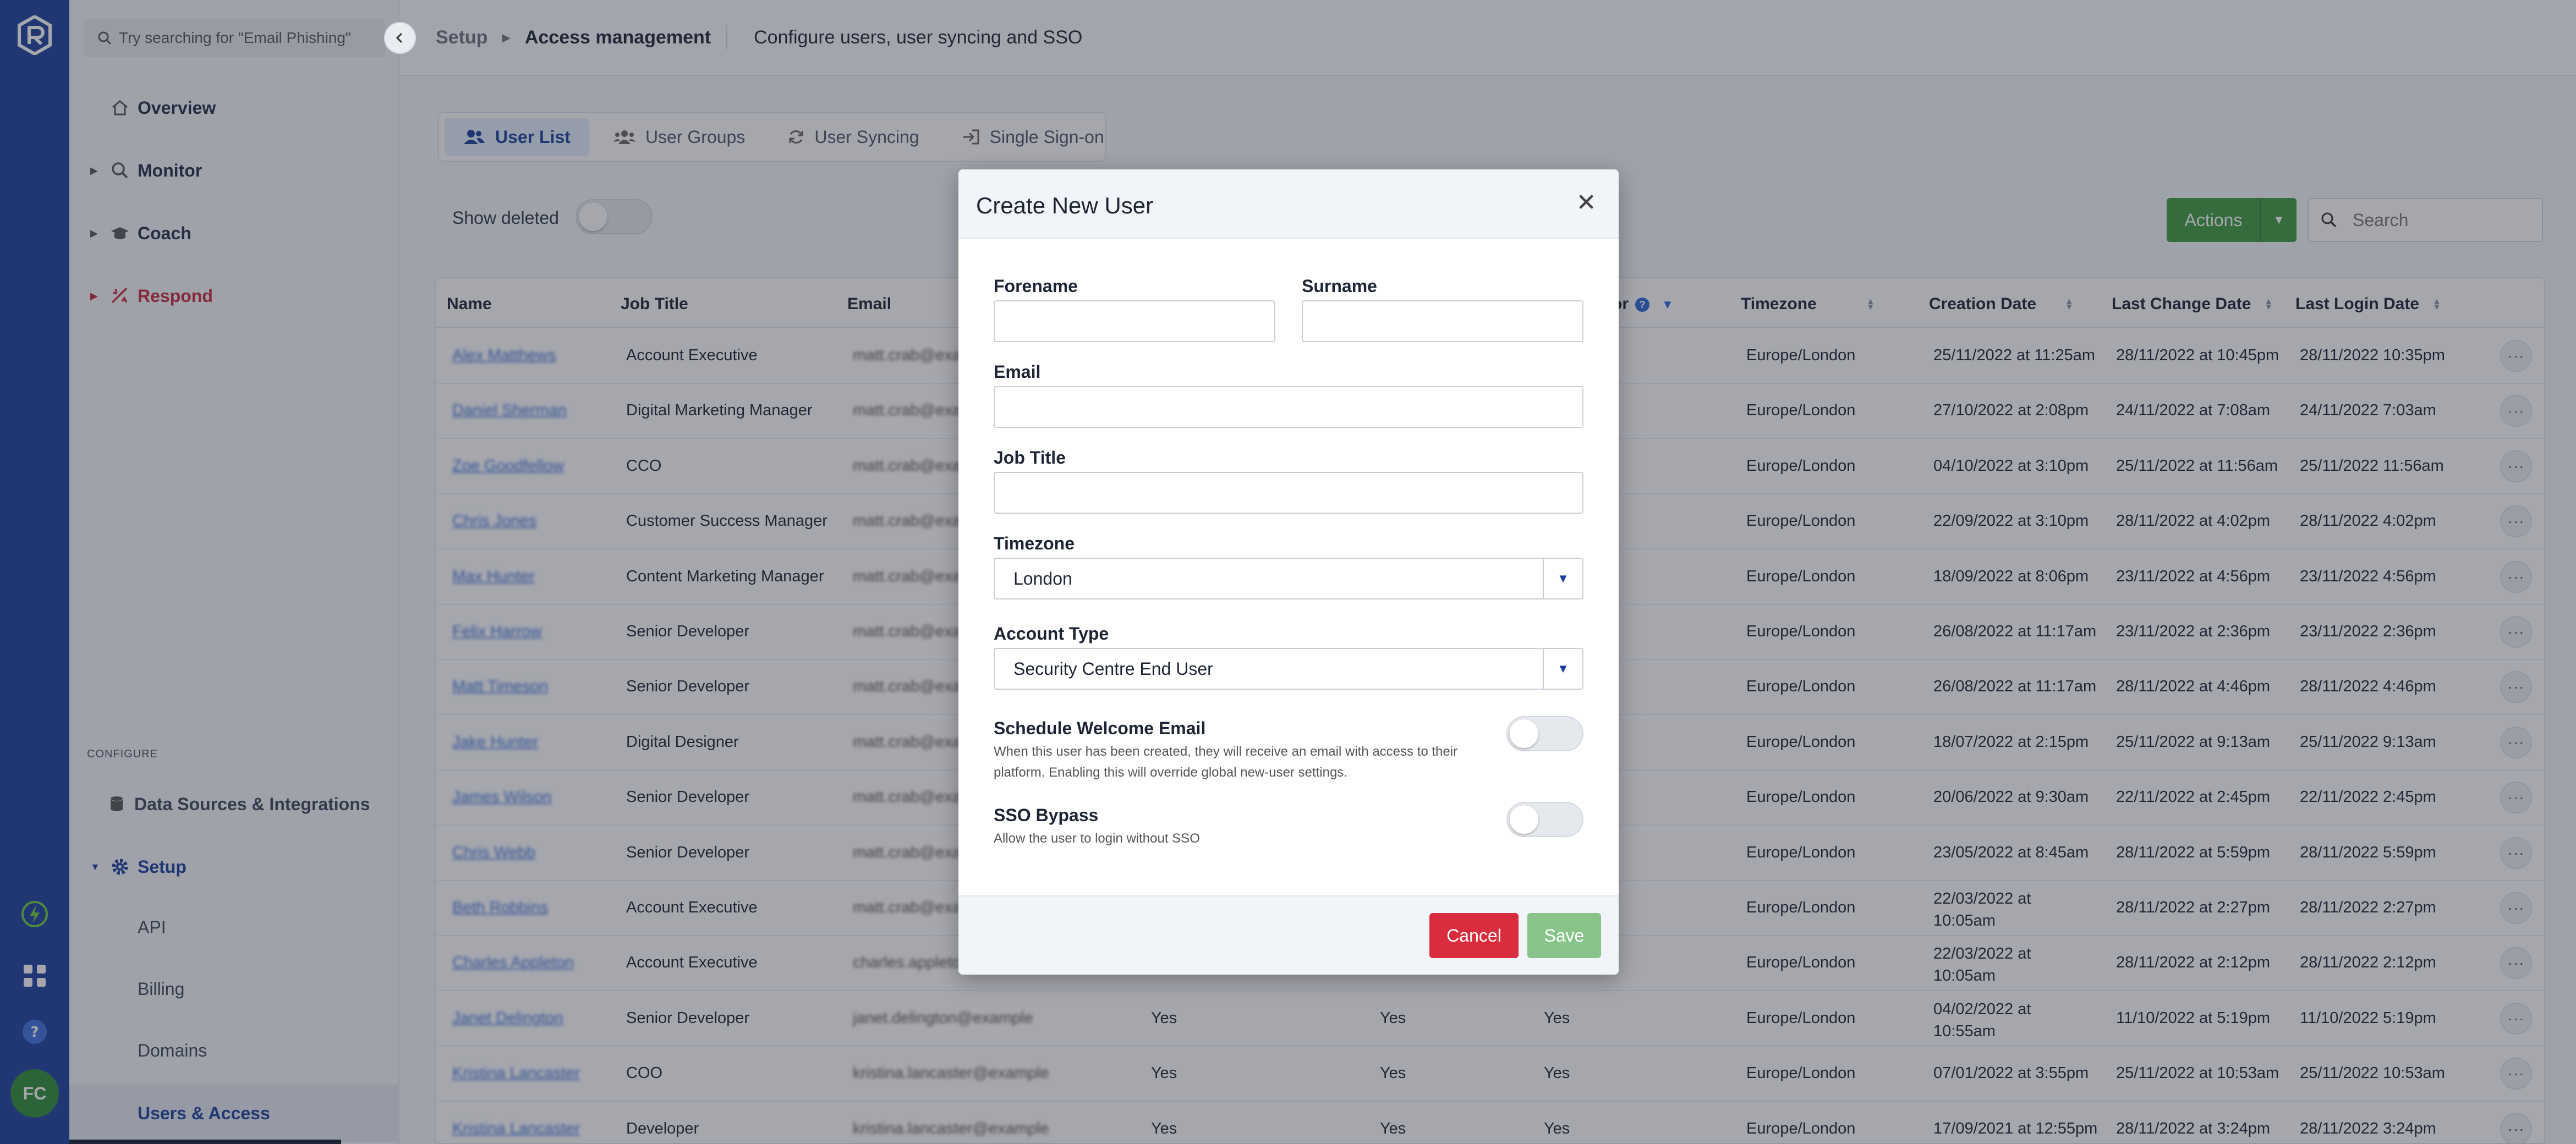 Image resolution: width=2576 pixels, height=1144 pixels. Describe the element at coordinates (1289, 493) in the screenshot. I see `job-title-input` at that location.